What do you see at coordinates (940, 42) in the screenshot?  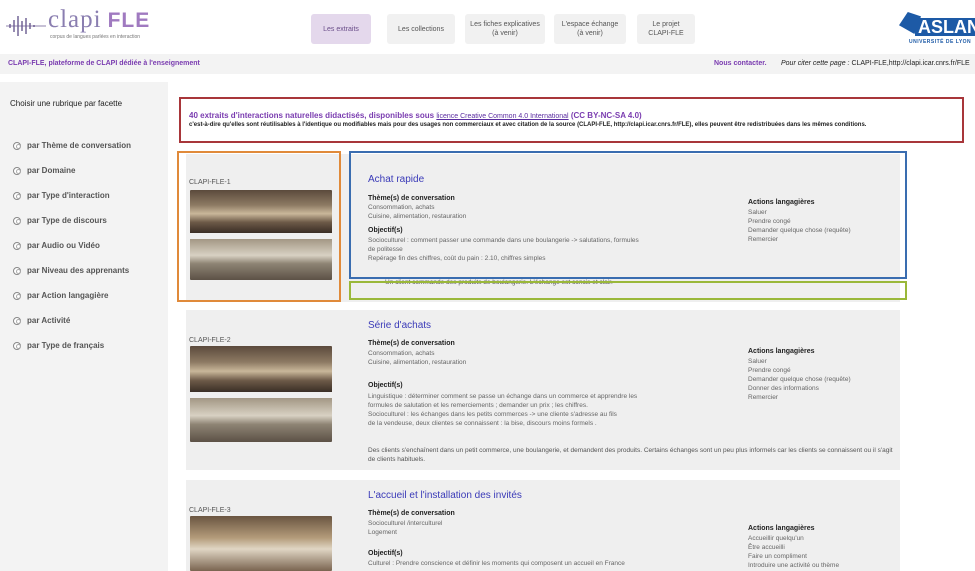 I see `aslan-university: UNIVERSITÉ DE LYON` at bounding box center [940, 42].